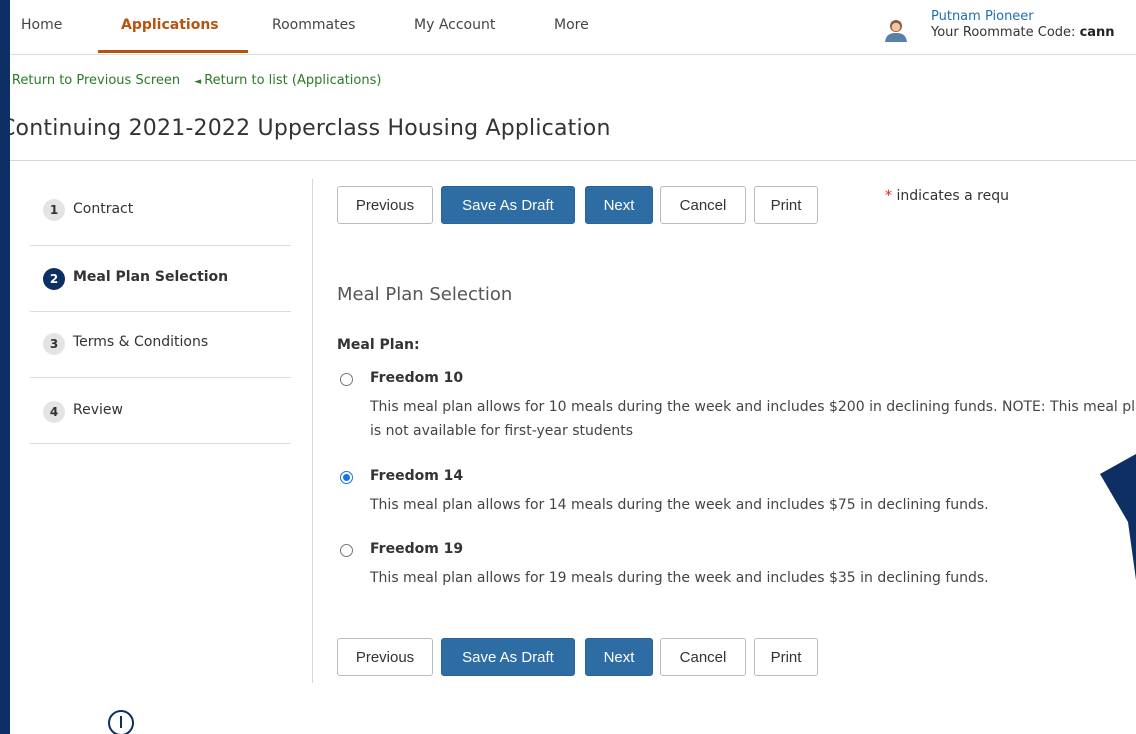 This screenshot has height=734, width=1136. Describe the element at coordinates (54, 279) in the screenshot. I see `step-number: 2` at that location.